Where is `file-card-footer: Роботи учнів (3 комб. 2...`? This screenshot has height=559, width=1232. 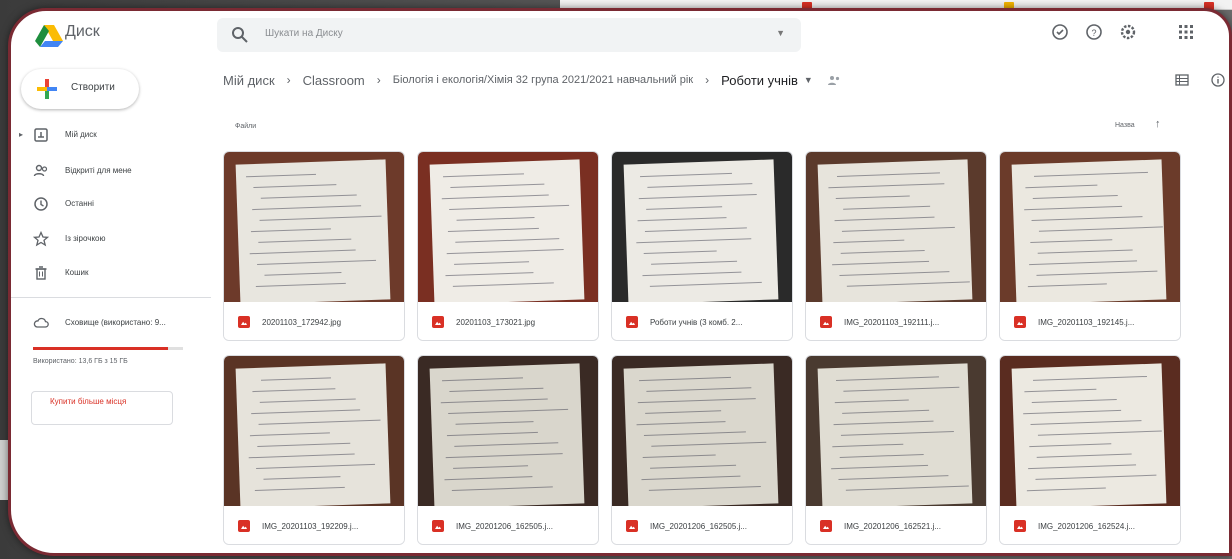
file-card-footer: Роботи учнів (3 комб. 2... is located at coordinates (702, 321).